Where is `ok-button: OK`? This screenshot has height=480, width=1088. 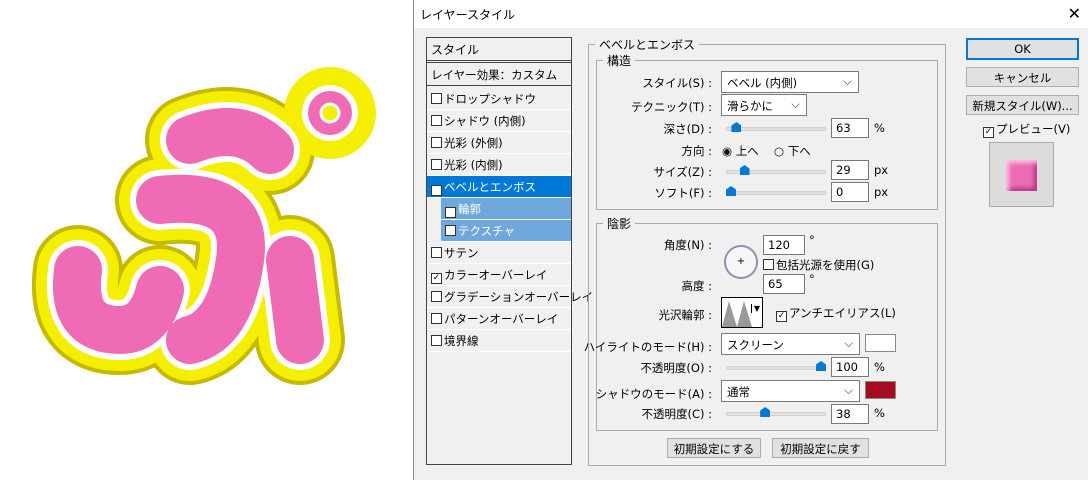
ok-button: OK is located at coordinates (1022, 49).